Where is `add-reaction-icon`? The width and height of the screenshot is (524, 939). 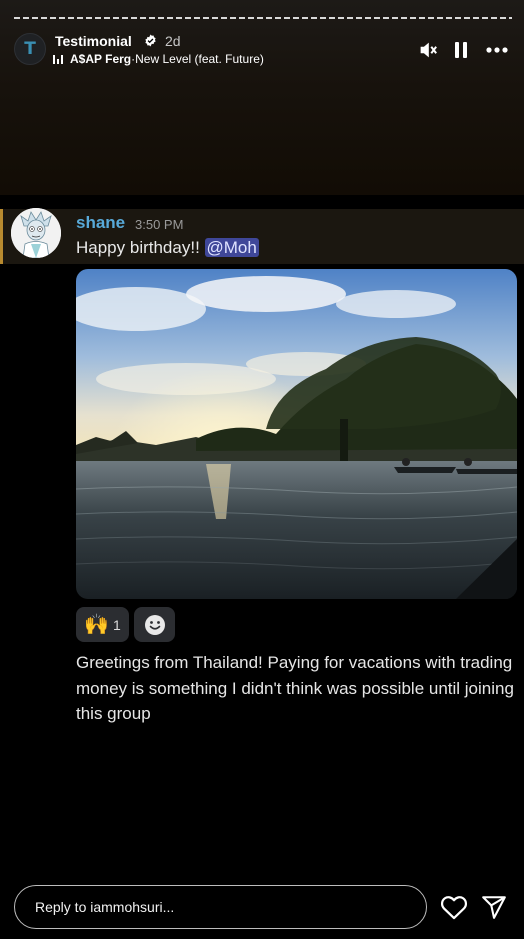
add-reaction-icon is located at coordinates (154, 624).